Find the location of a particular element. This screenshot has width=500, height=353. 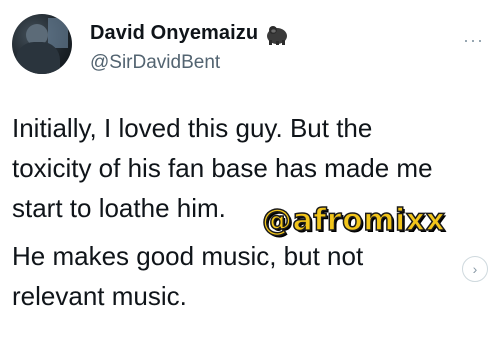

author-name-row: David Onyemaizu is located at coordinates (190, 33).